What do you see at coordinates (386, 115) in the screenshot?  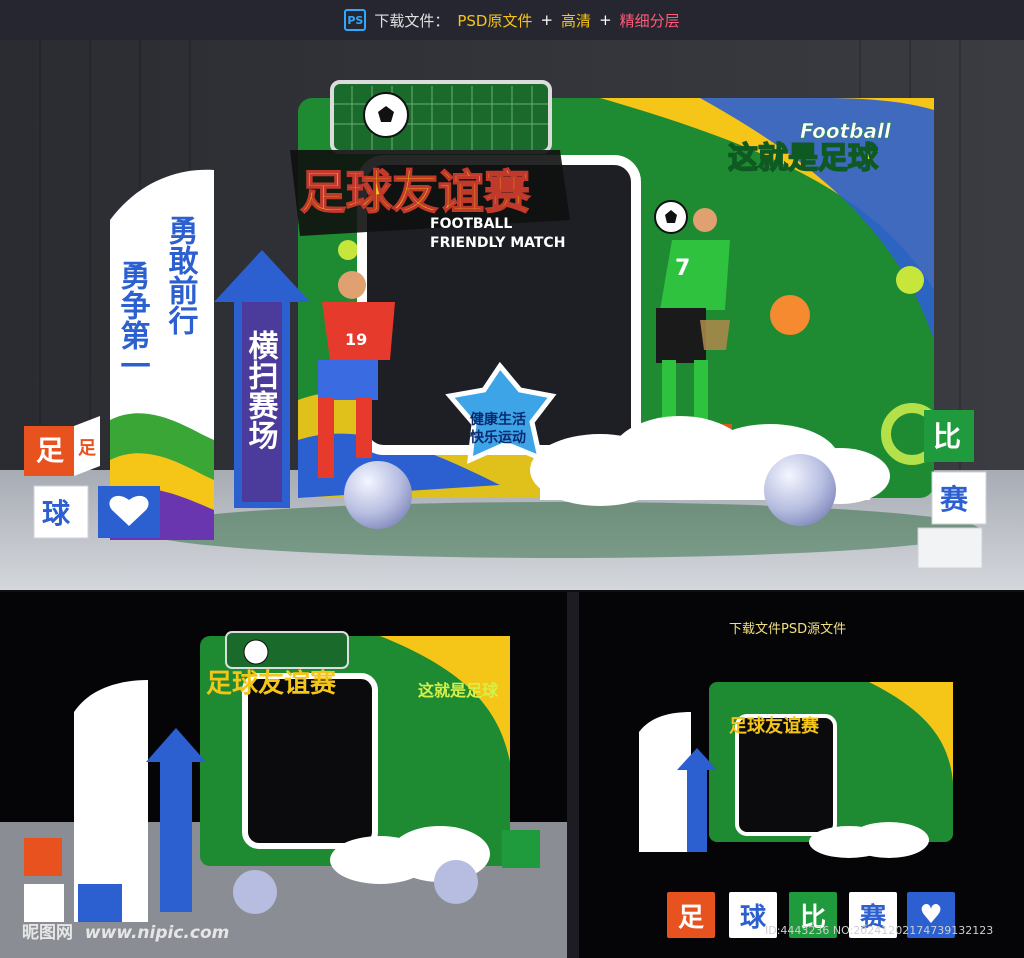 I see `soccer-ball-icon` at bounding box center [386, 115].